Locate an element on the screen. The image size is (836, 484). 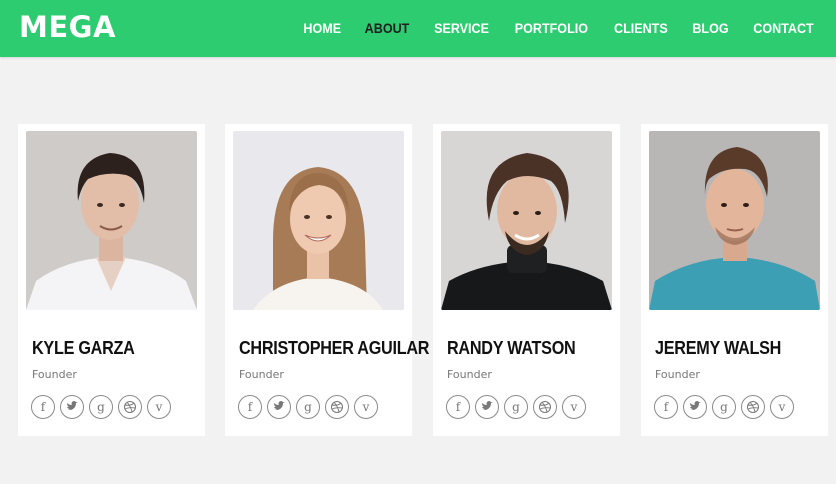
member-name: KYLE GARZA is located at coordinates (83, 348).